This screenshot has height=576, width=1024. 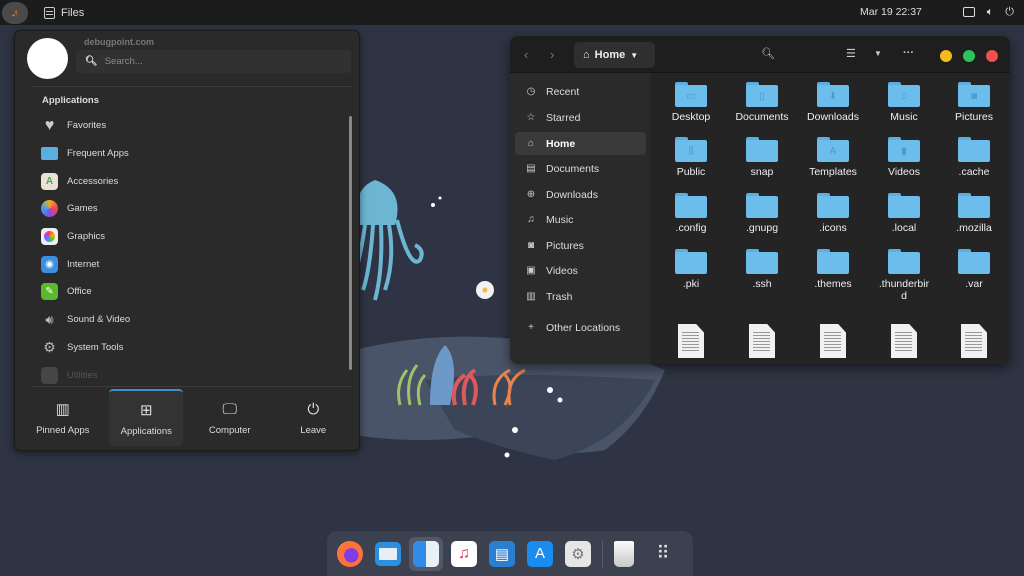 I want to click on folder-item: .ssh, so click(x=762, y=269).